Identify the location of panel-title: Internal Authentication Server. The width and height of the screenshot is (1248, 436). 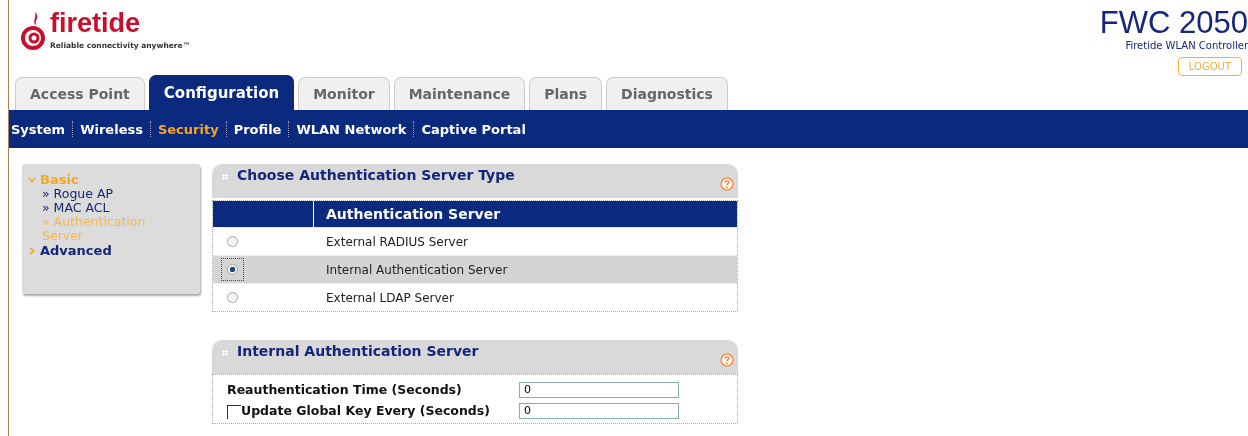
(358, 351).